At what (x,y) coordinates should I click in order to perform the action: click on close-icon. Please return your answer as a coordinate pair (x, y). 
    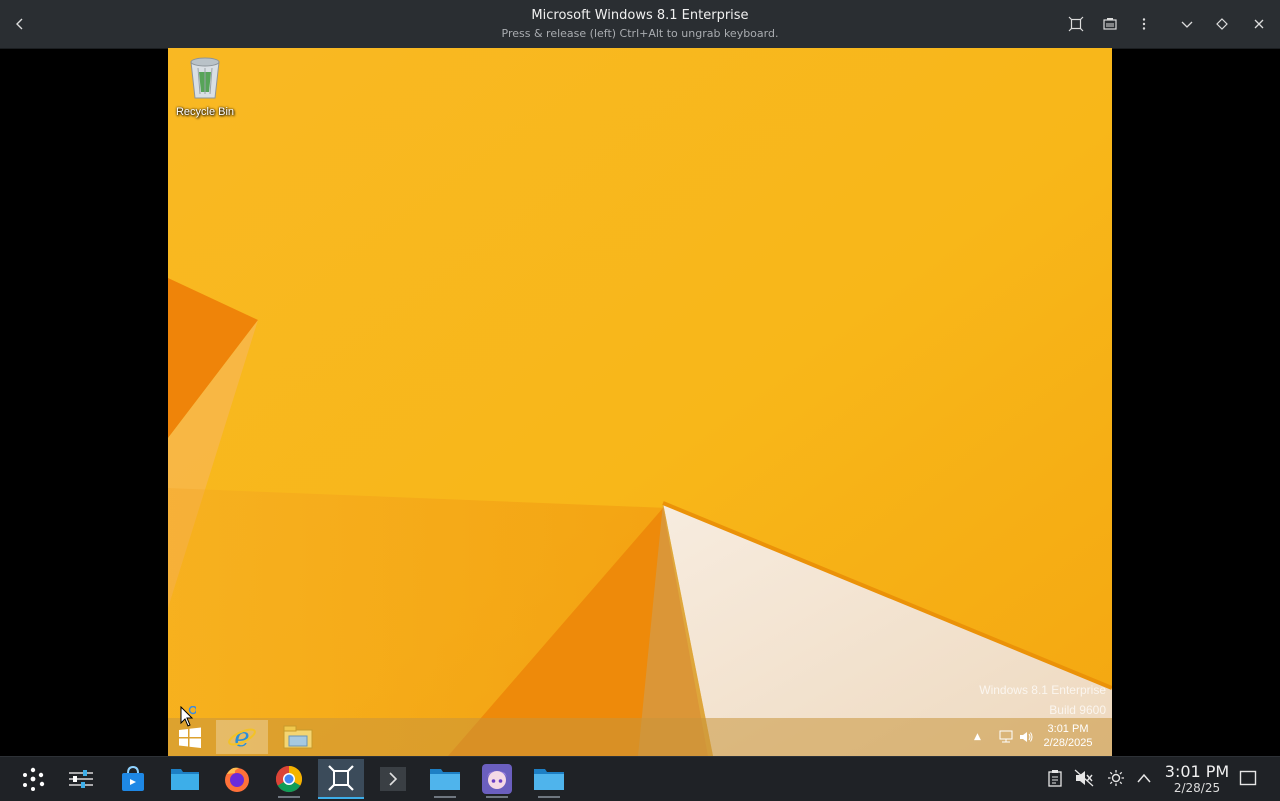
    Looking at the image, I should click on (1259, 24).